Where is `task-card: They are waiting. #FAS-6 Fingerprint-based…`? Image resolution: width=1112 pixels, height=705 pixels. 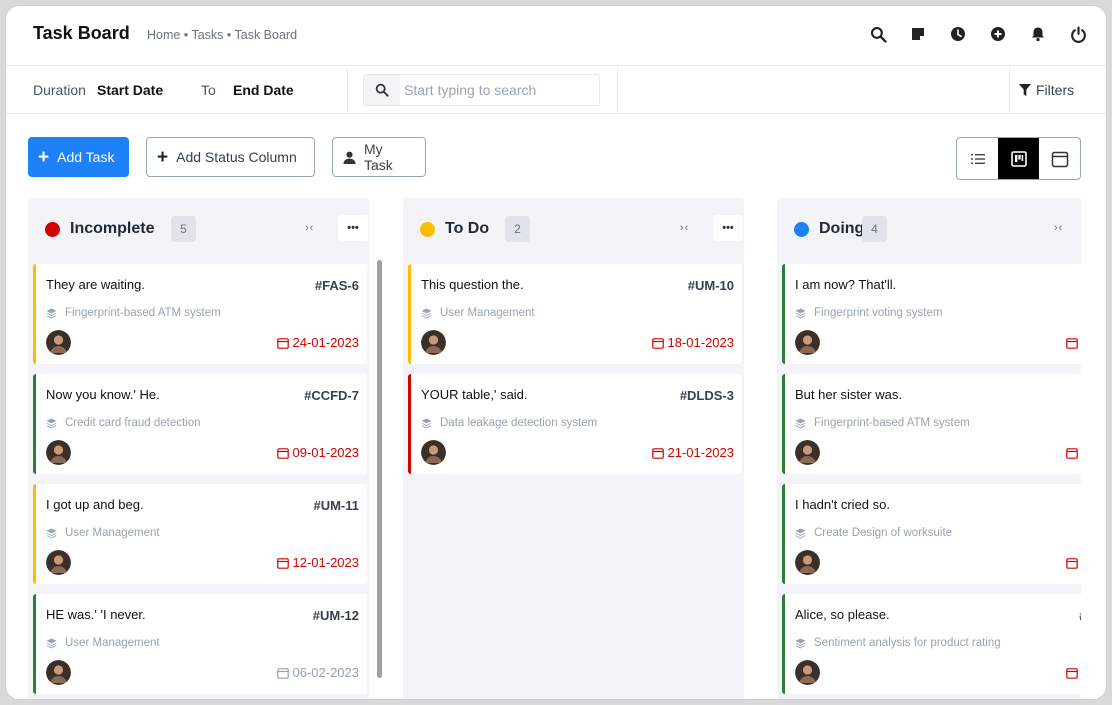 task-card: They are waiting. #FAS-6 Fingerprint-based… is located at coordinates (200, 314).